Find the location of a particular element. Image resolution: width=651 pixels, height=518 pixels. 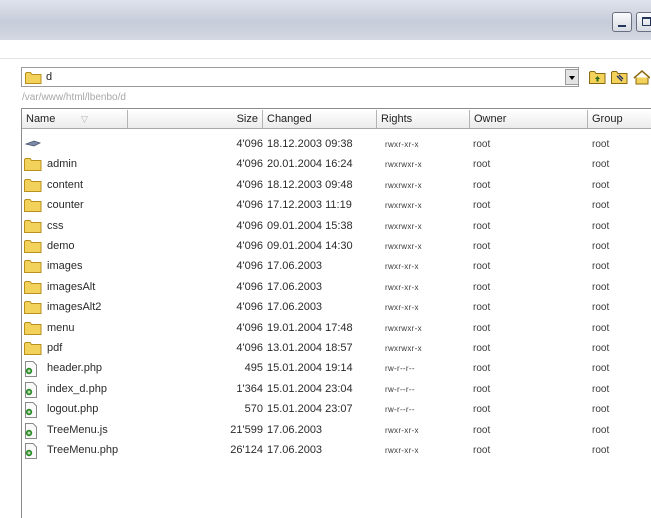

file-row: 4'096 18.12.2003 09:38 rwxr-xr-x root root is located at coordinates (336, 145).